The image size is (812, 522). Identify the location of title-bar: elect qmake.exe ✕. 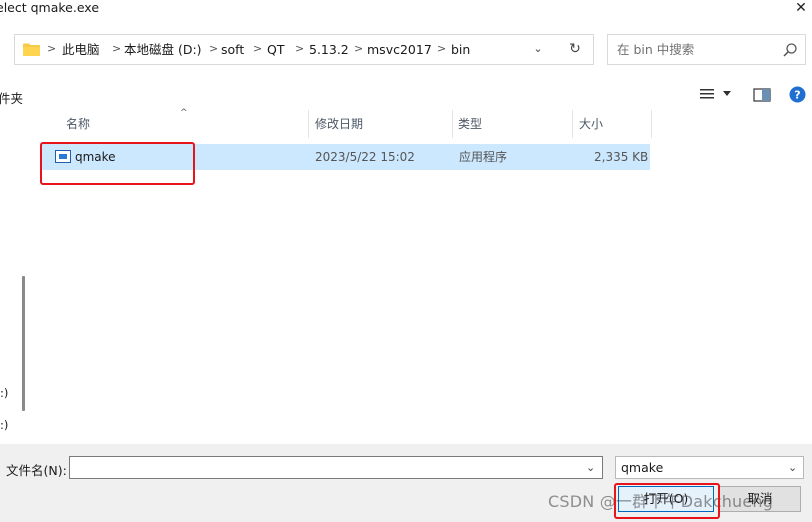
(406, 12).